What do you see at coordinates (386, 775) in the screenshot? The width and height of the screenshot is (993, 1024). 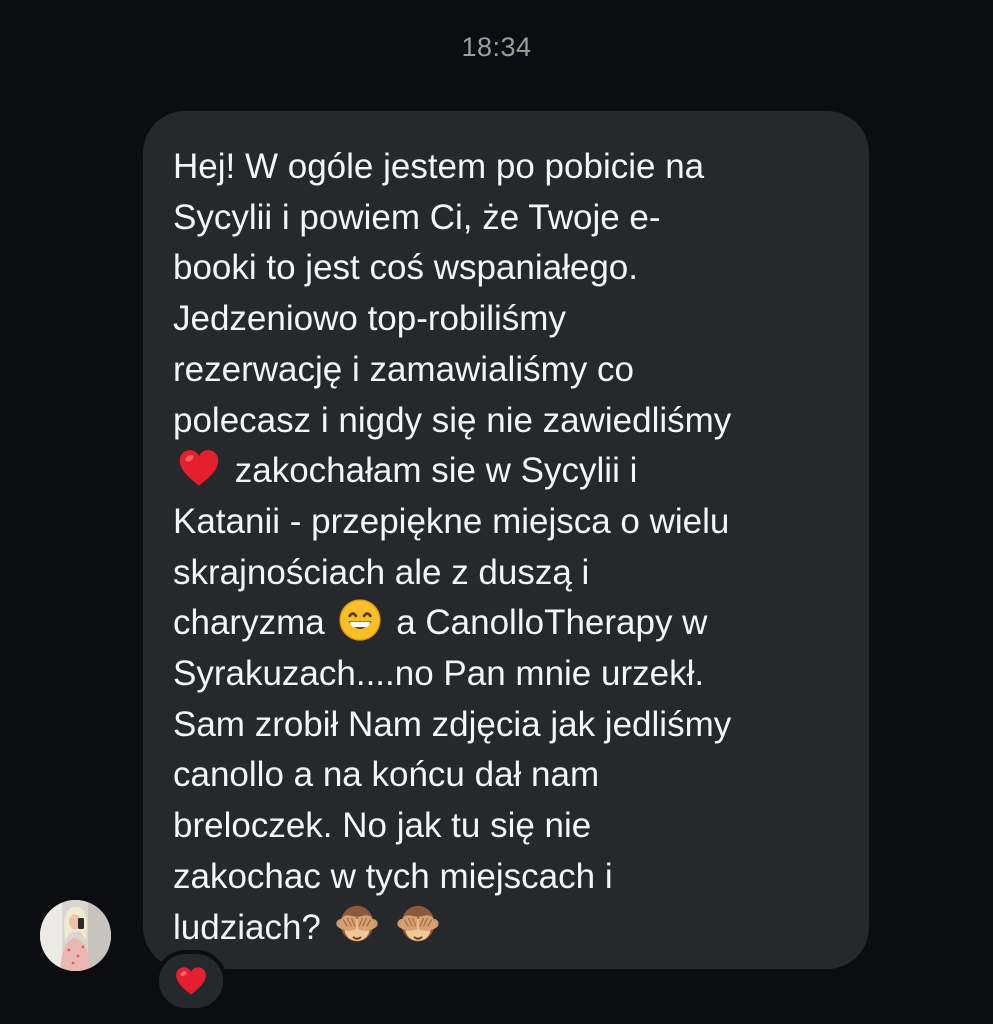 I see `message-line: canollo a na końcu dał nam` at bounding box center [386, 775].